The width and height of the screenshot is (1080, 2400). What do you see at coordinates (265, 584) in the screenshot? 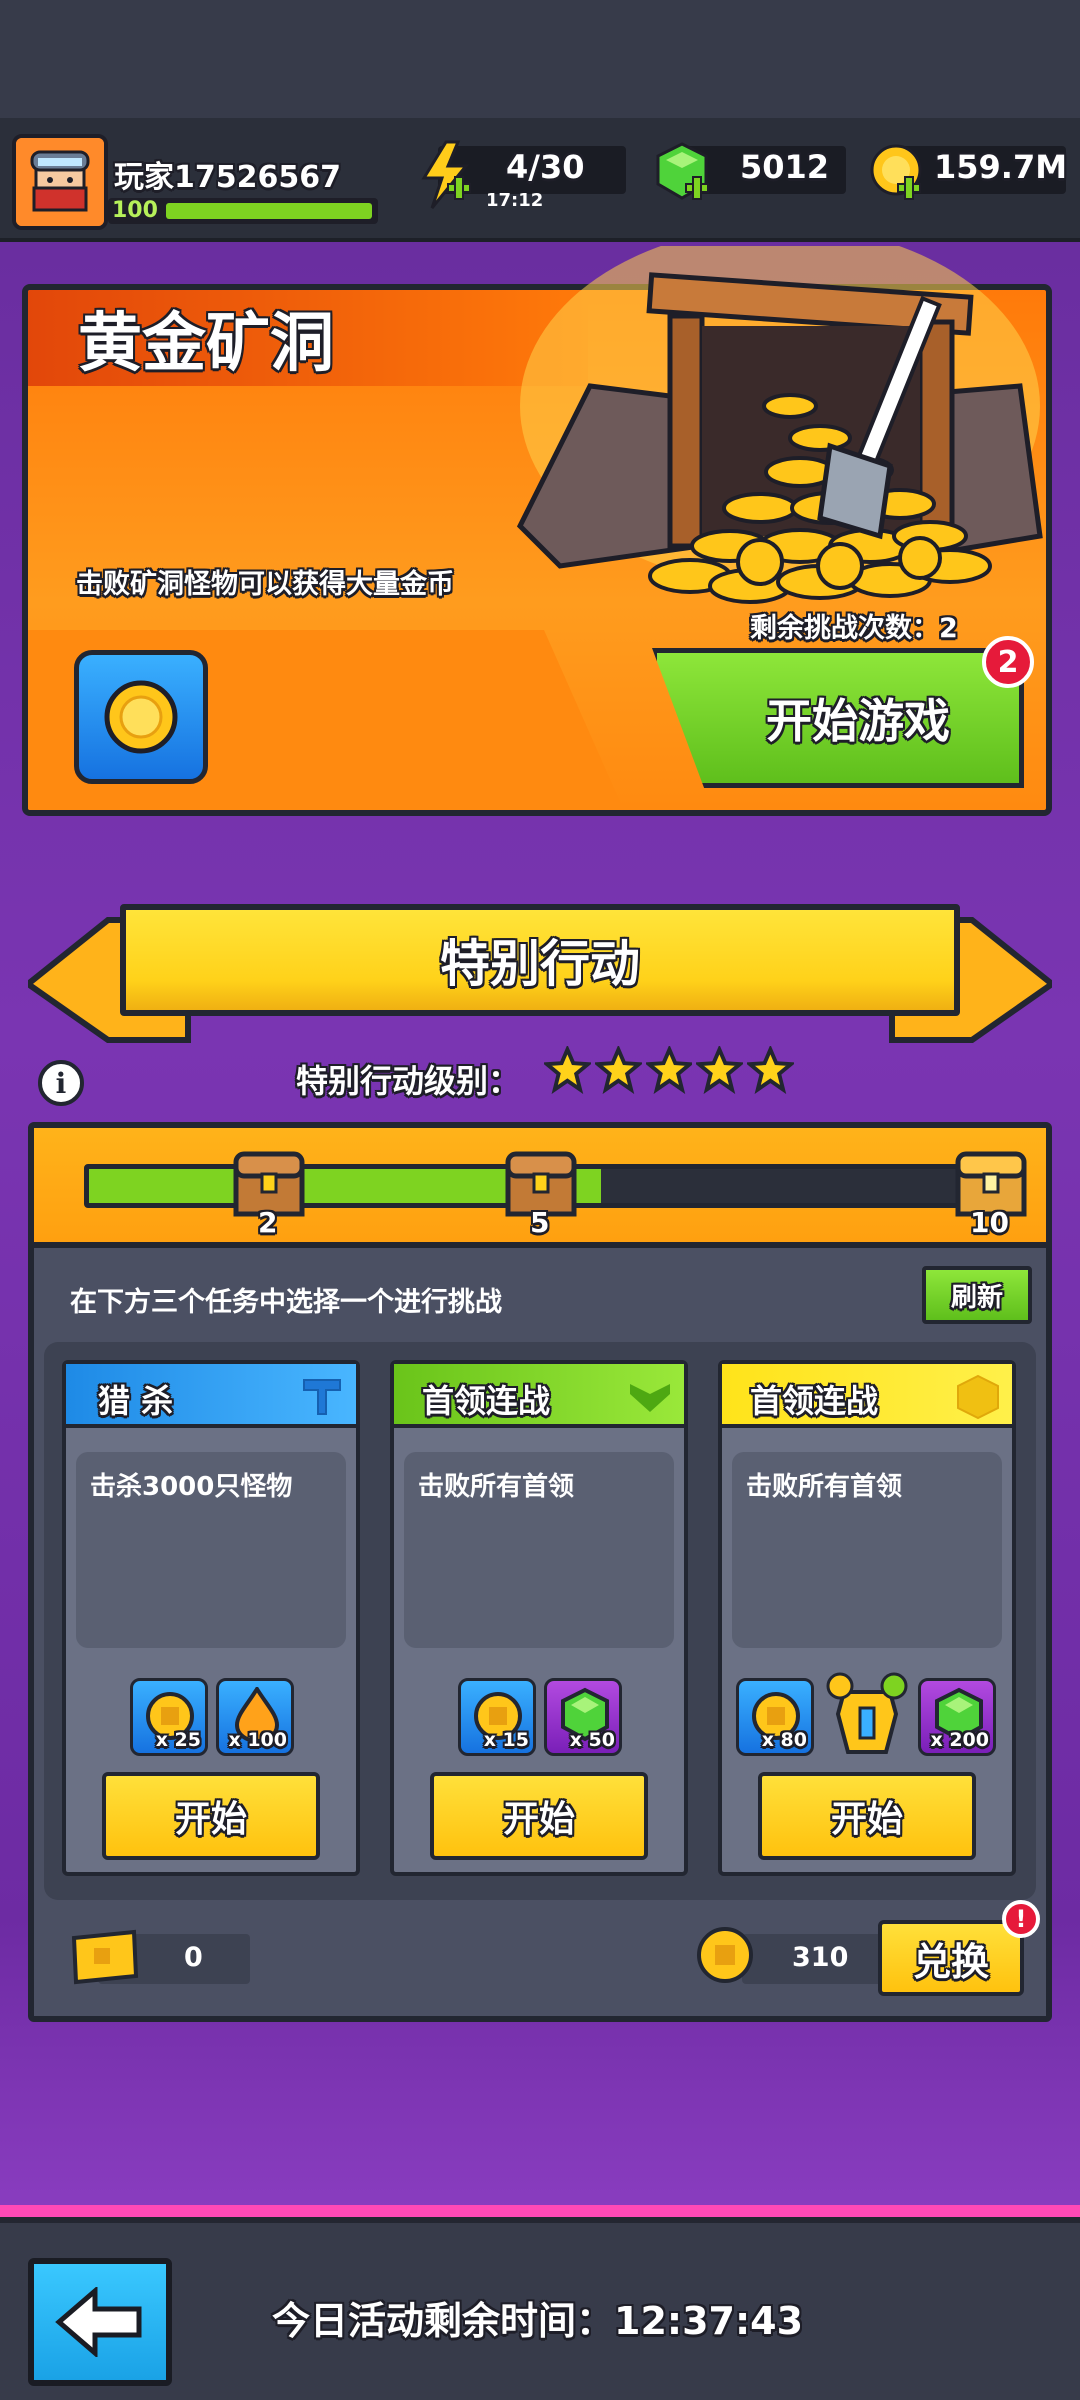
I see `gold-mine-description: 击败矿洞怪物可以获得大量金币` at bounding box center [265, 584].